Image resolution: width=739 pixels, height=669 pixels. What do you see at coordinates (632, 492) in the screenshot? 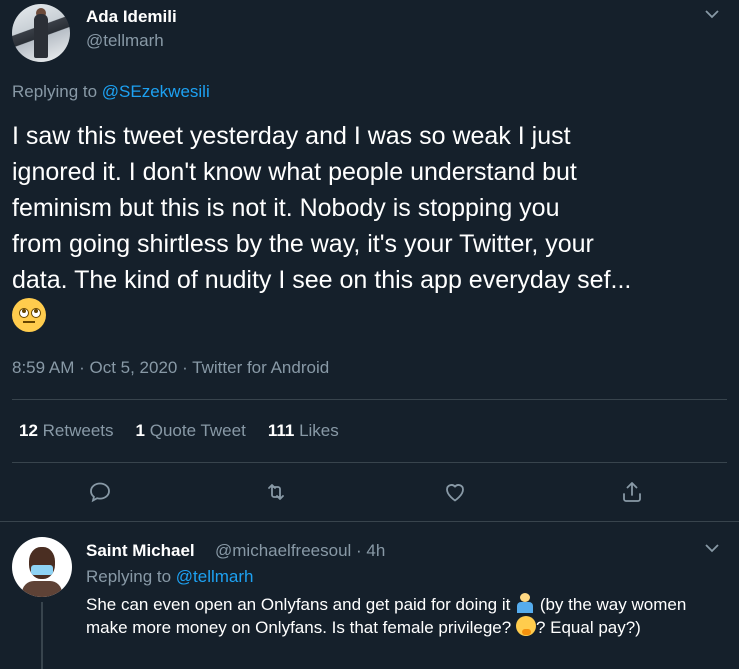
I see `share-icon` at bounding box center [632, 492].